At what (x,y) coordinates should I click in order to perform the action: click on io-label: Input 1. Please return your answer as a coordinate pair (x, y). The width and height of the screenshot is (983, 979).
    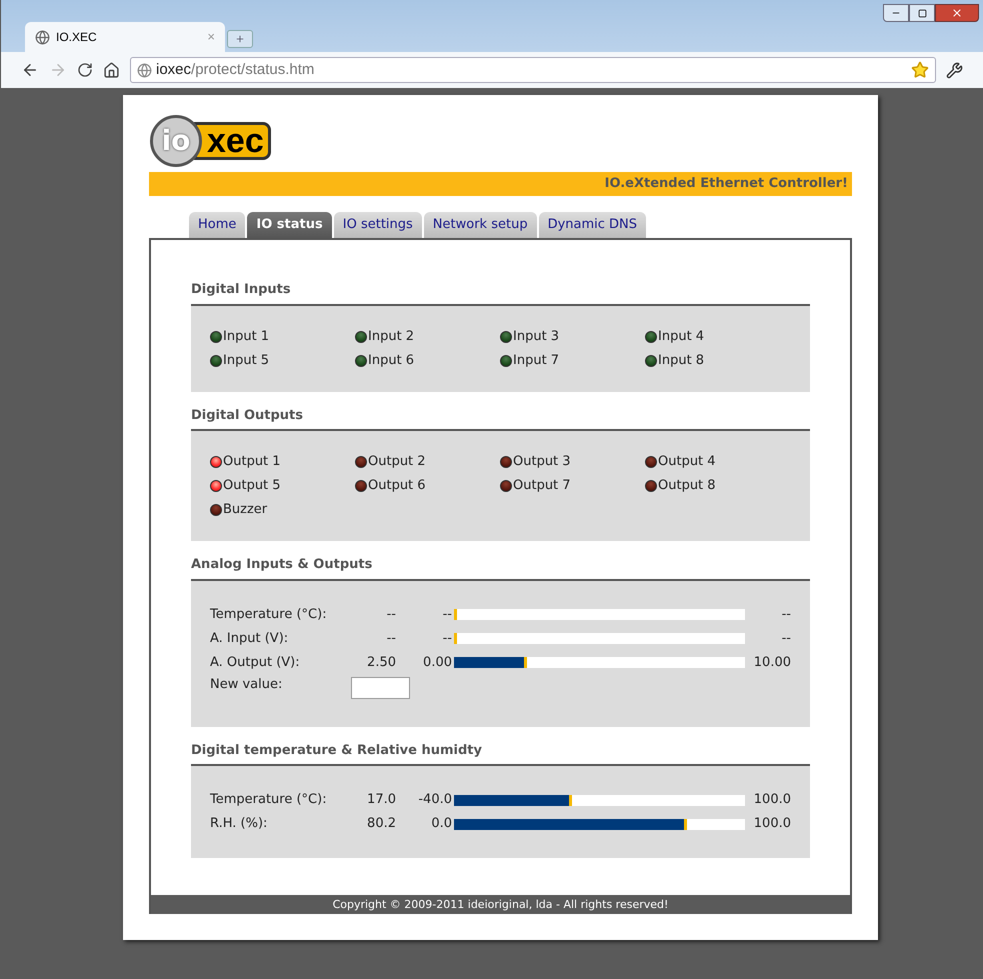
    Looking at the image, I should click on (246, 337).